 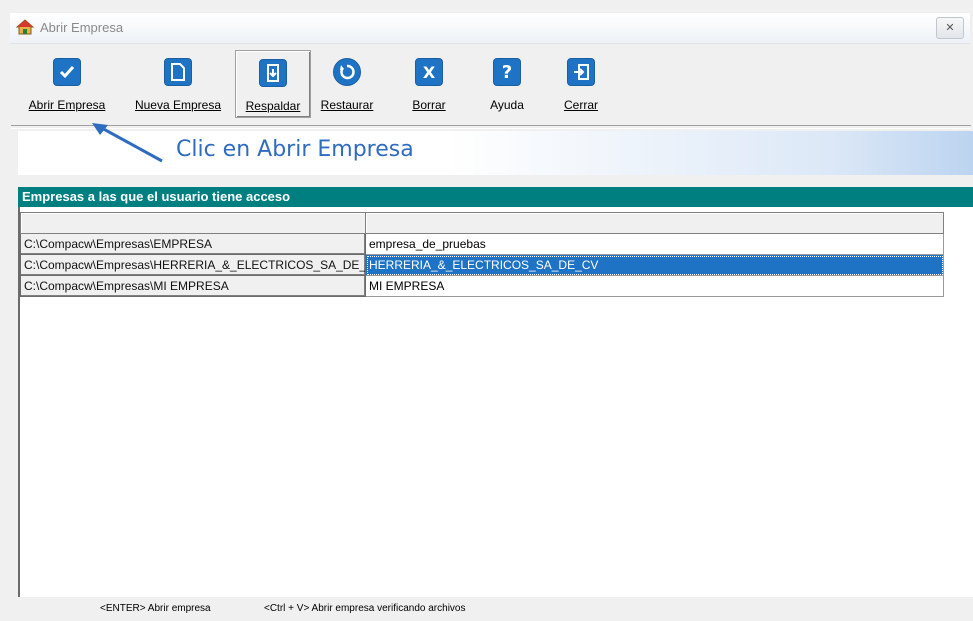 I want to click on company-name-cell: MI EMPRESA, so click(x=654, y=286).